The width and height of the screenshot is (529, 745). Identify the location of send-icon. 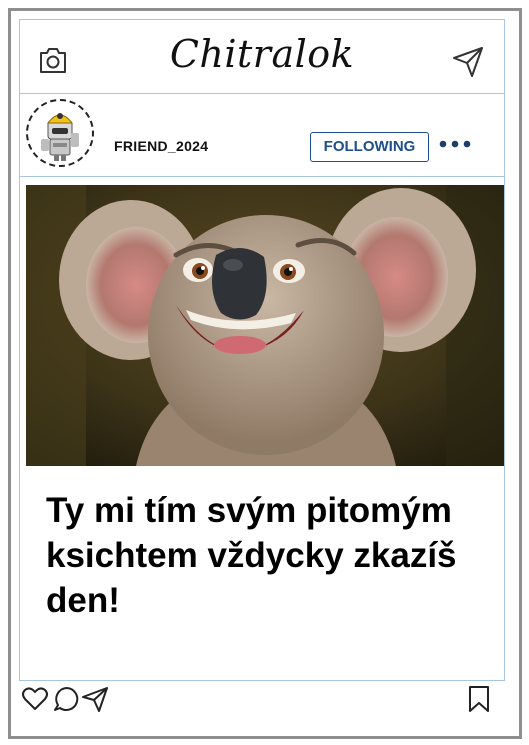
(468, 62).